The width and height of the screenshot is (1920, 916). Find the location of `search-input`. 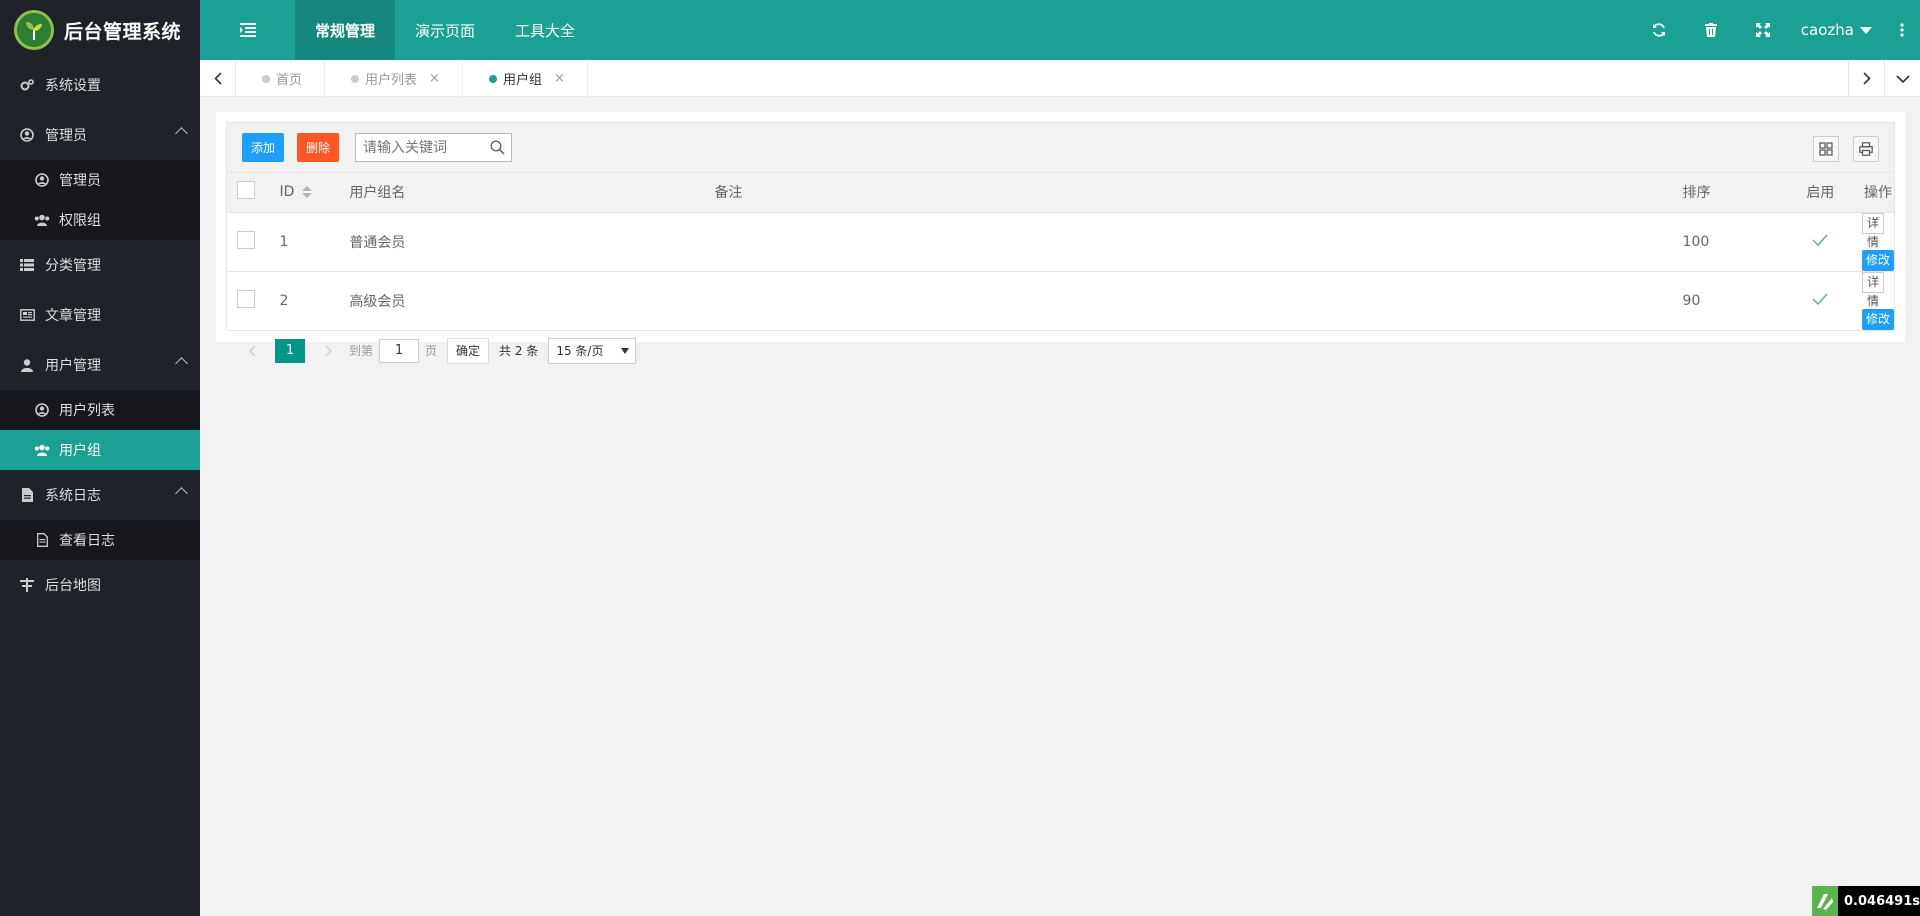

search-input is located at coordinates (418, 147).